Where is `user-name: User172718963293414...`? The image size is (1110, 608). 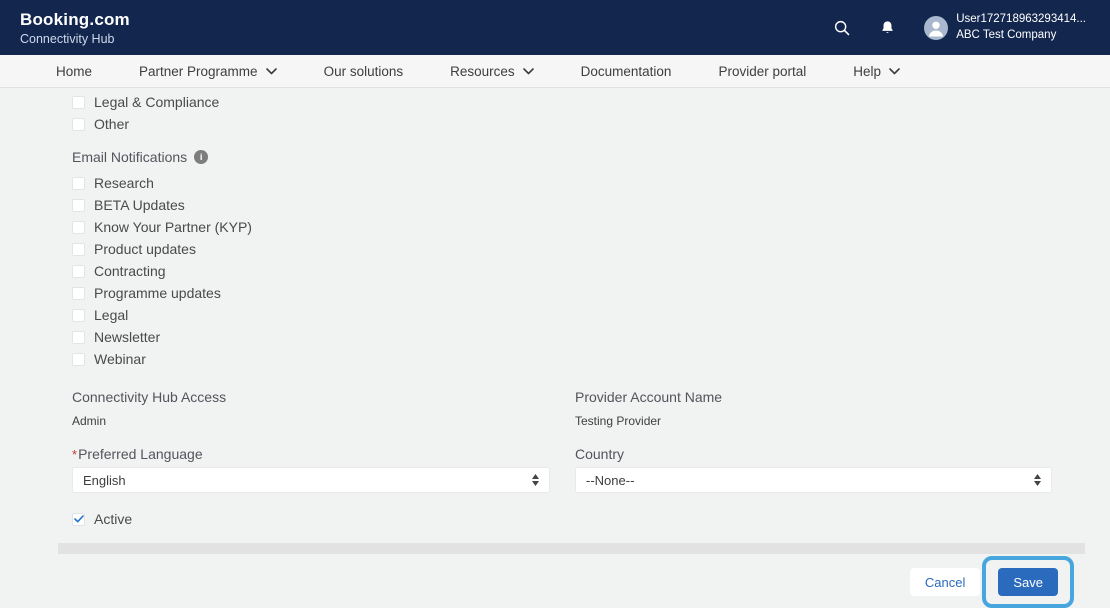
user-name: User172718963293414... is located at coordinates (1021, 18).